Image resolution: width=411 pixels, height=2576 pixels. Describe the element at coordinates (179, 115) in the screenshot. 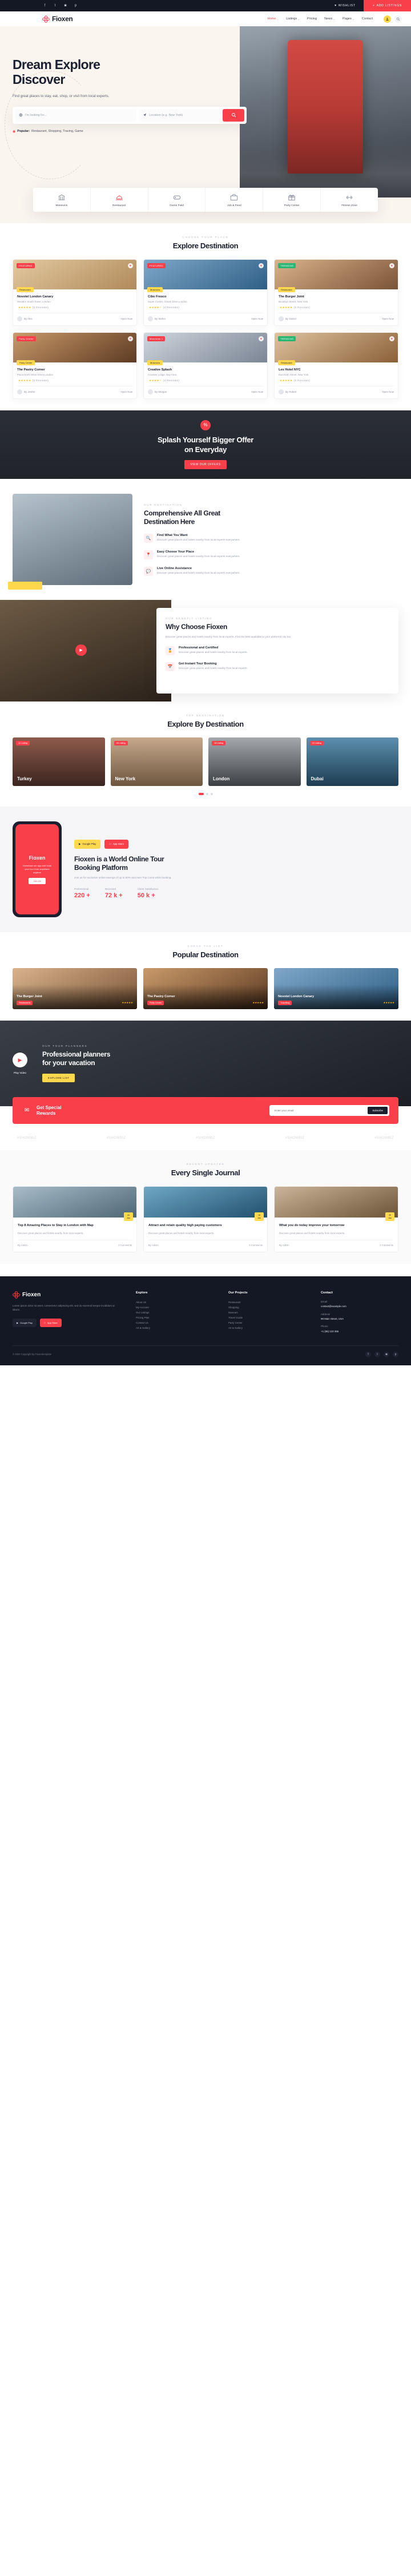

I see `search-location-field: Location (e.g. New York)` at that location.